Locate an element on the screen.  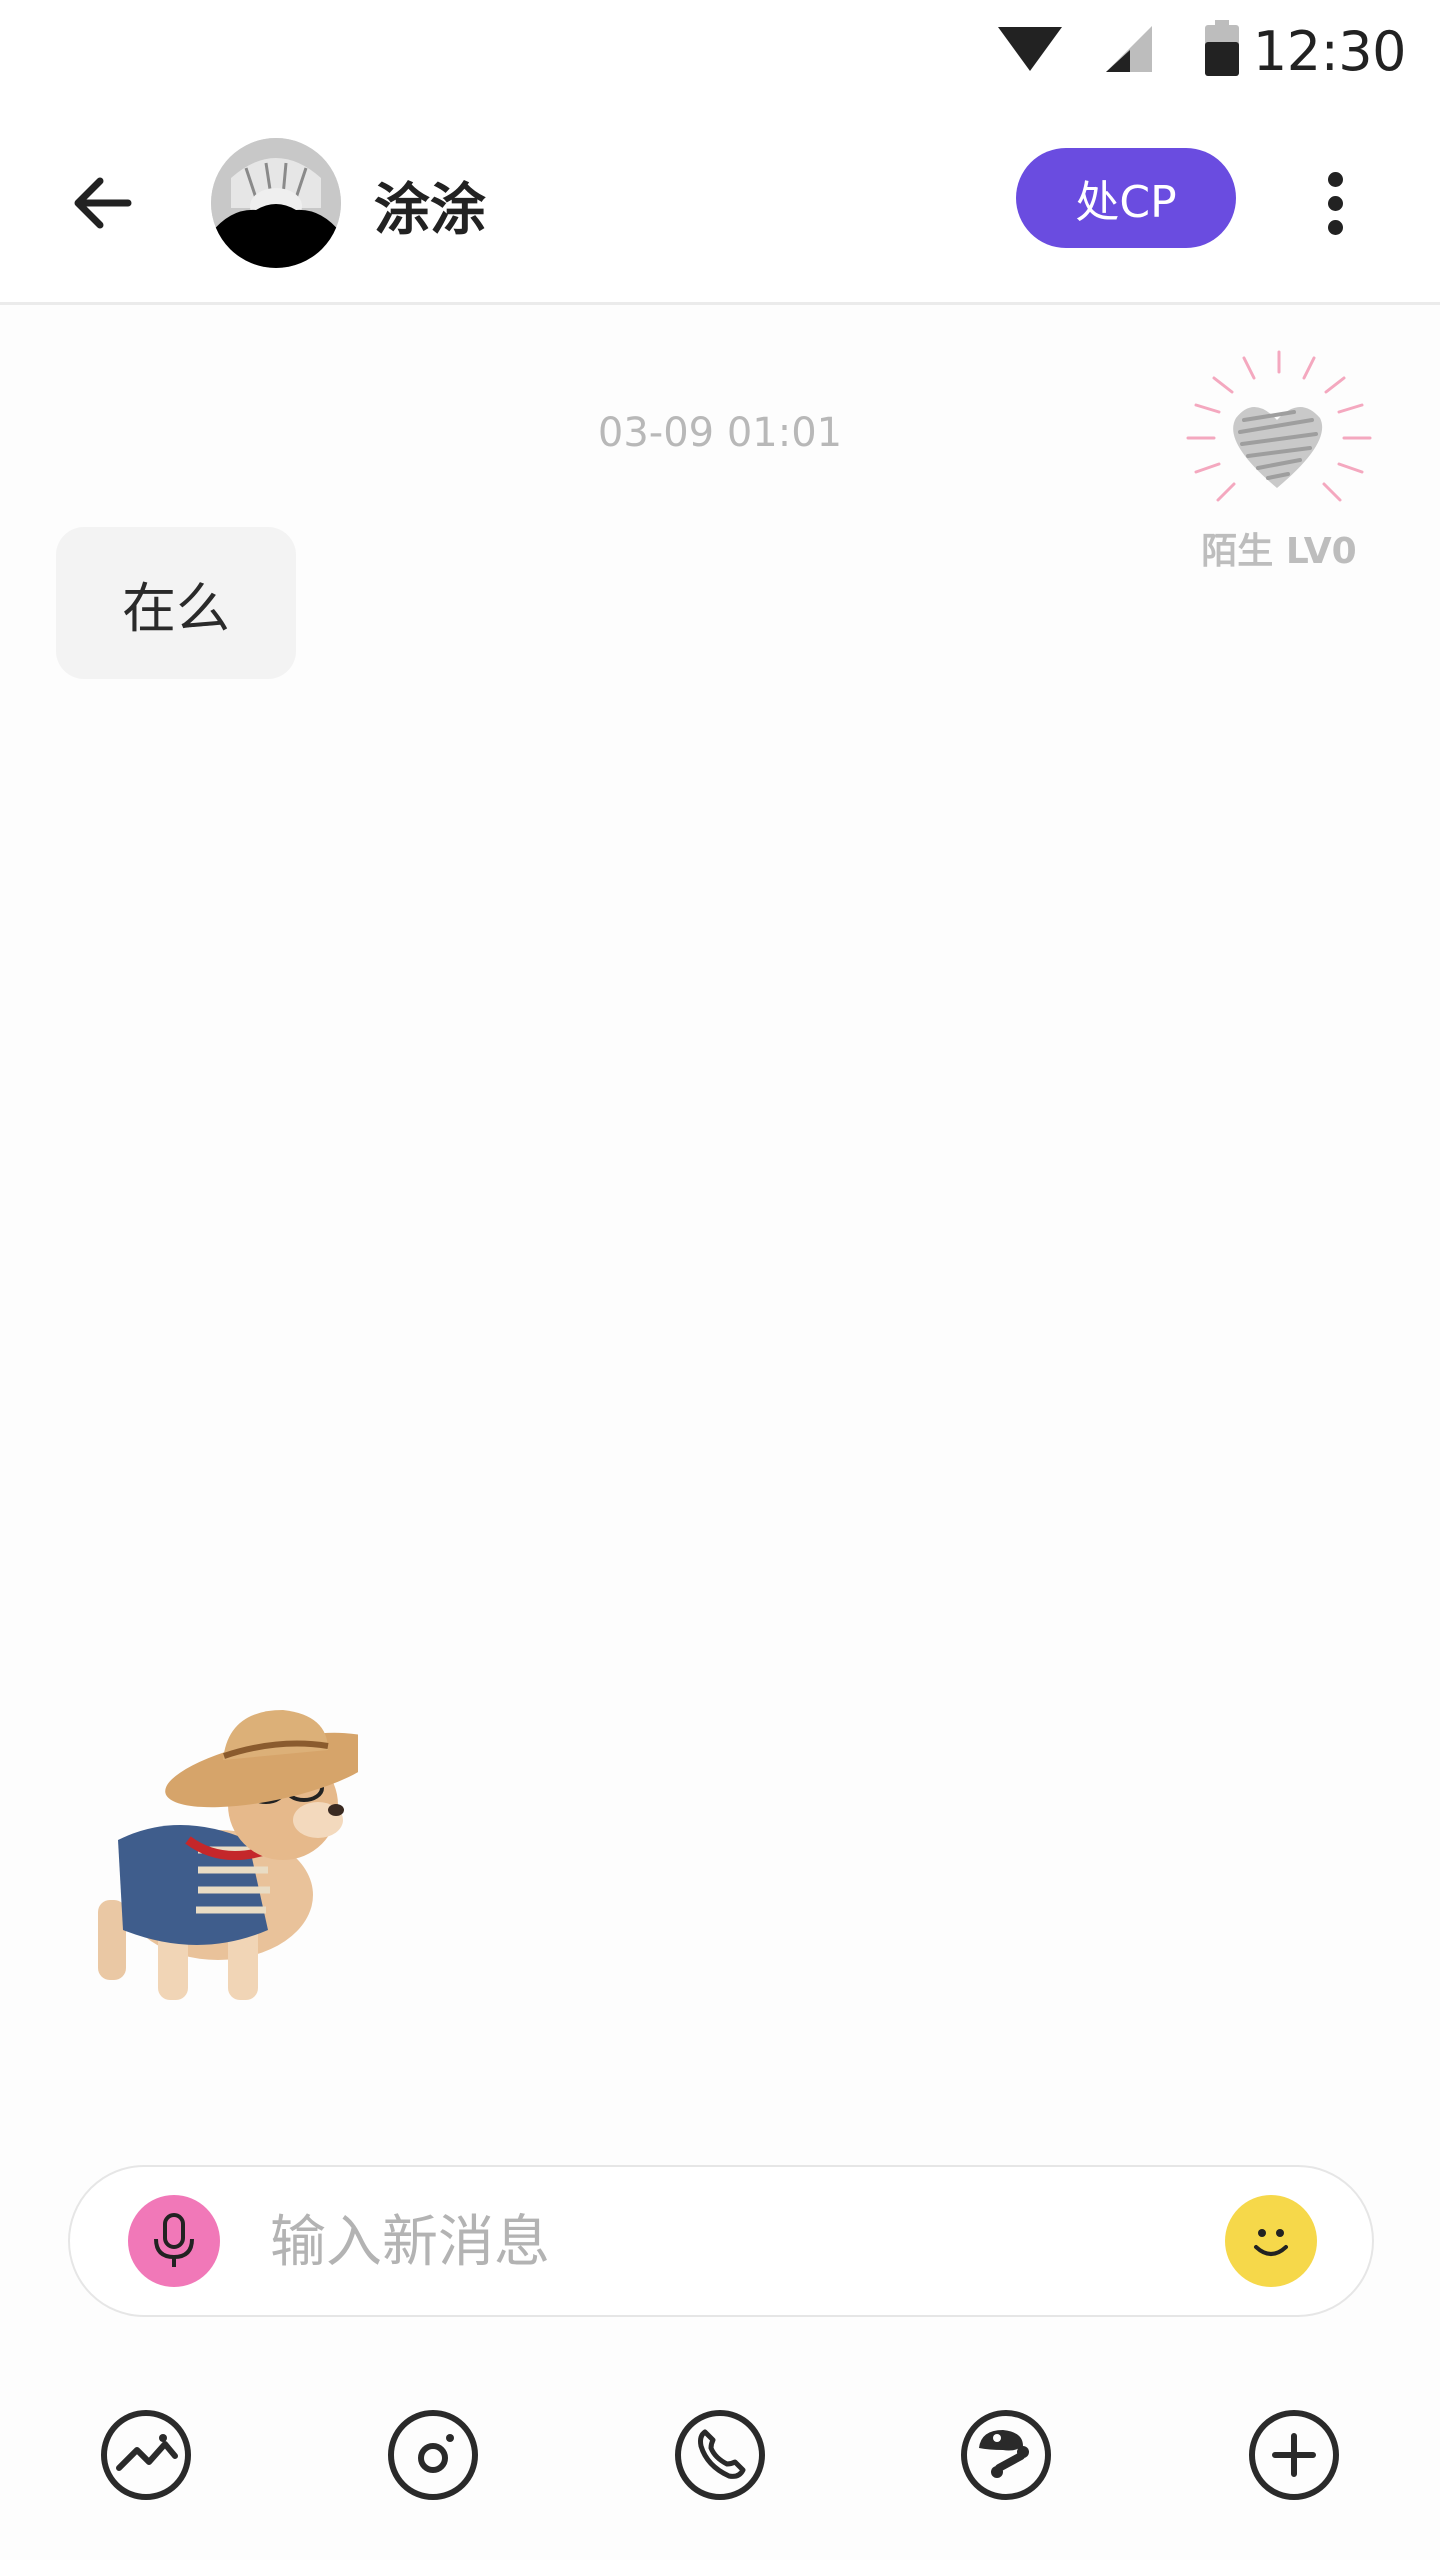
intimacy-level-badge: 陌生 LV0 is located at coordinates (1279, 461).